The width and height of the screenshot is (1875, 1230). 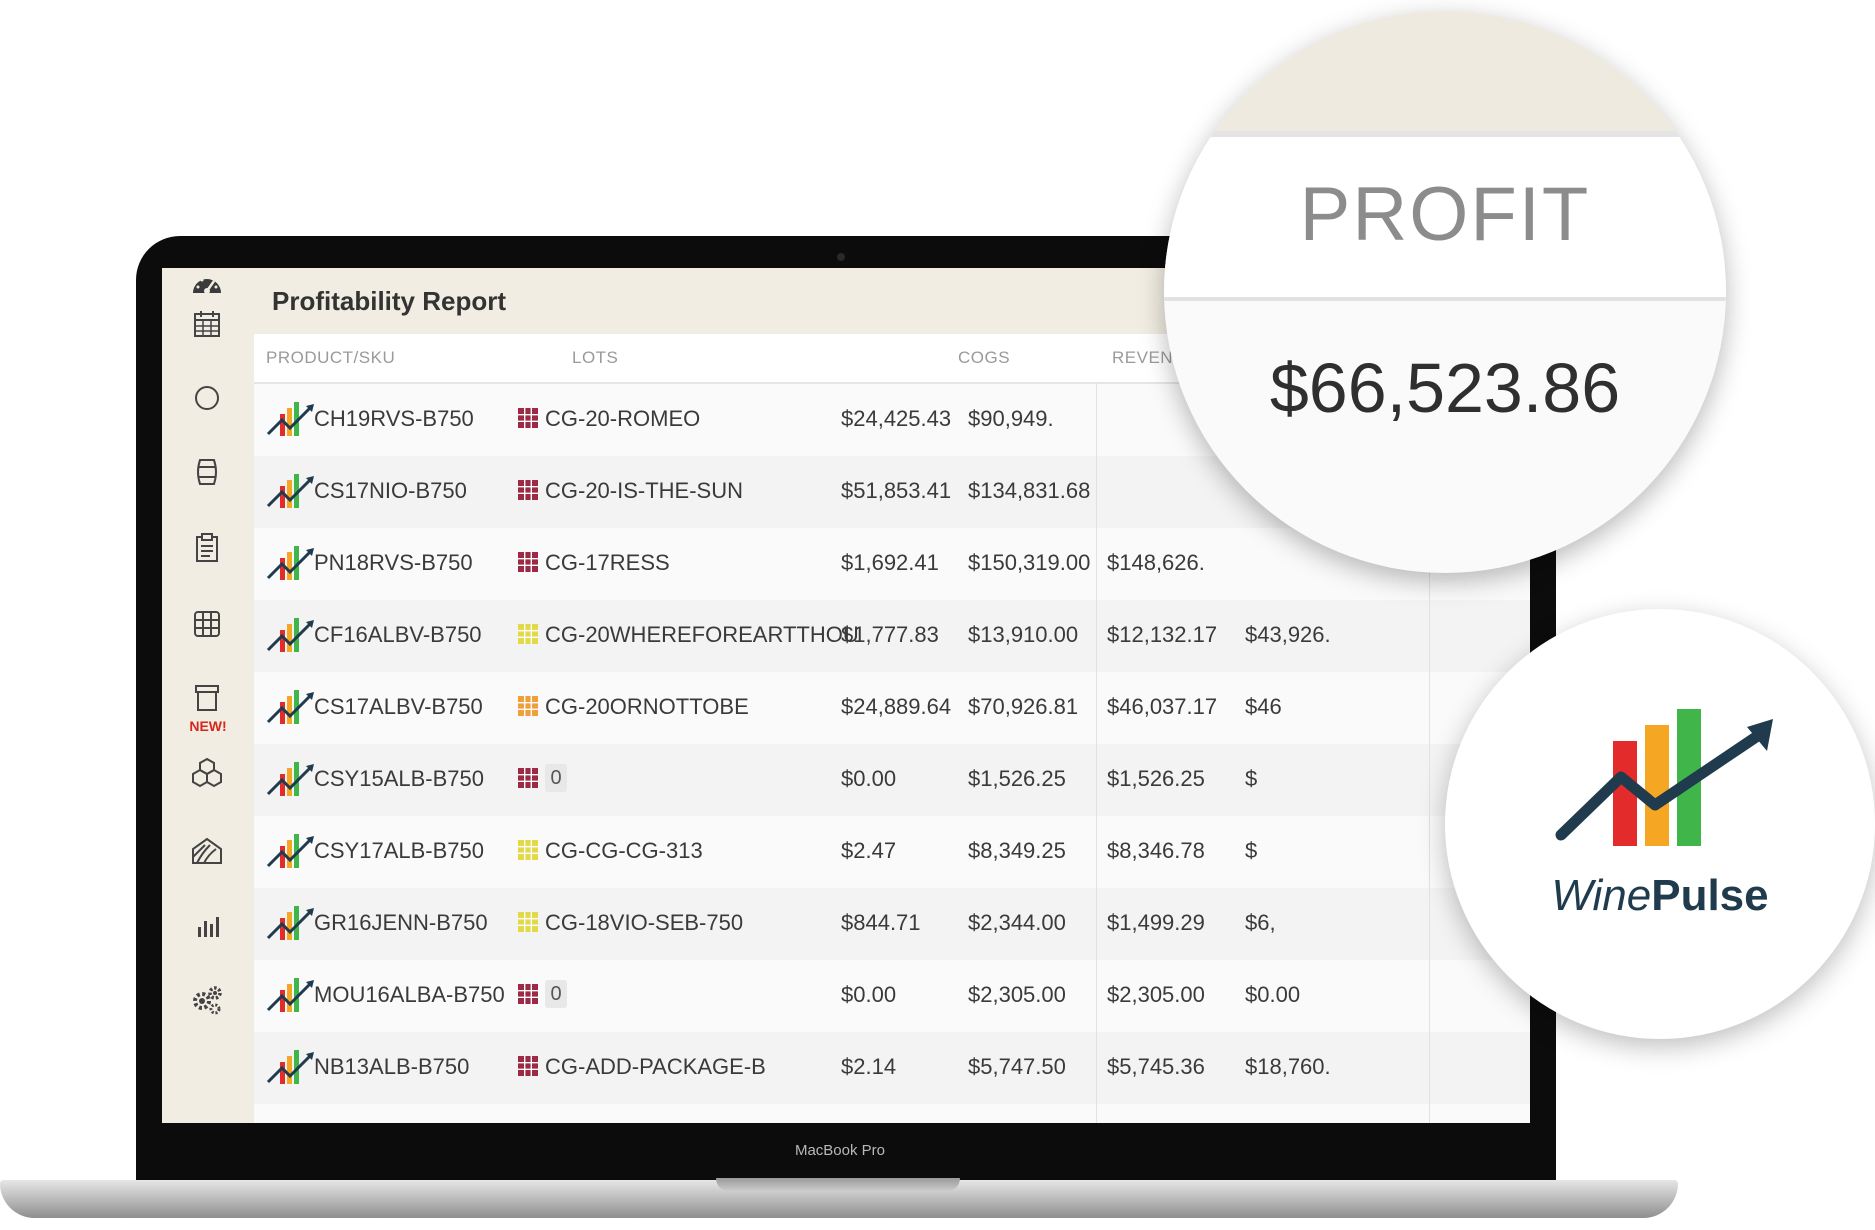 I want to click on sku-cell: GR16JENN-B750, so click(x=401, y=923).